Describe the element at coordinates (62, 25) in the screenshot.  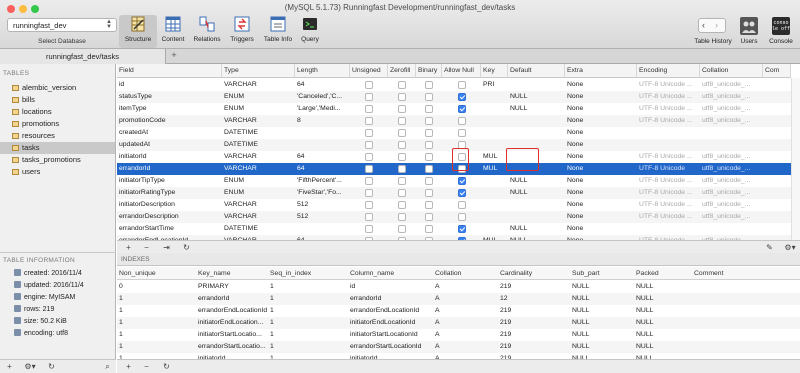
I see `database-select: runningfast_dev ▲ ▼` at that location.